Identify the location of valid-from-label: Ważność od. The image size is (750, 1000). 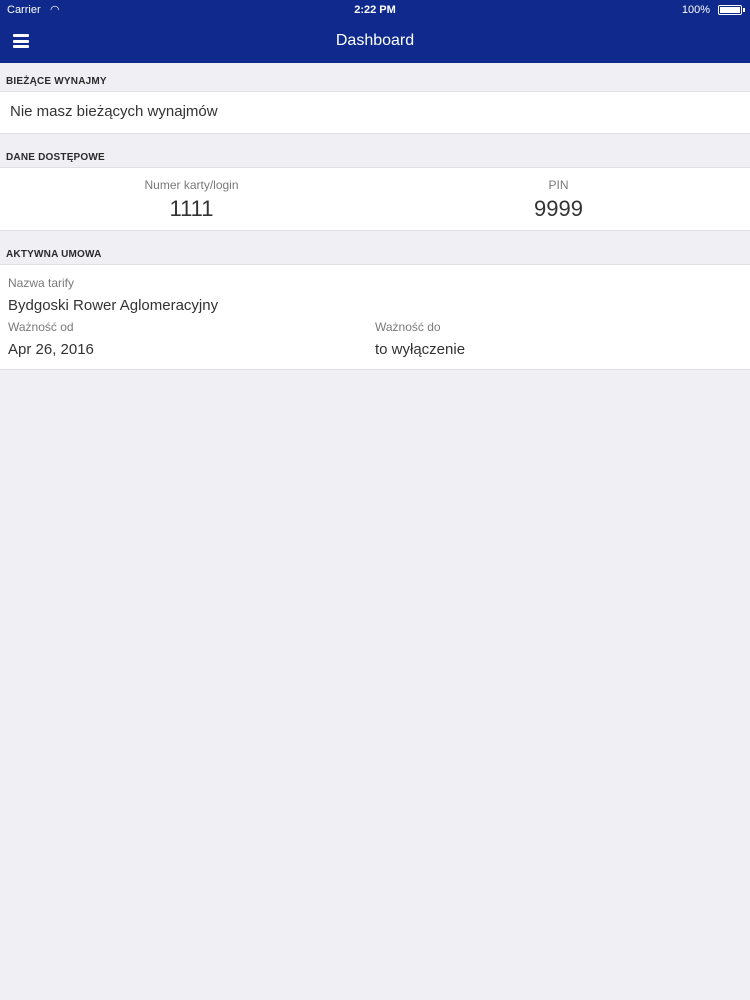
(41, 327).